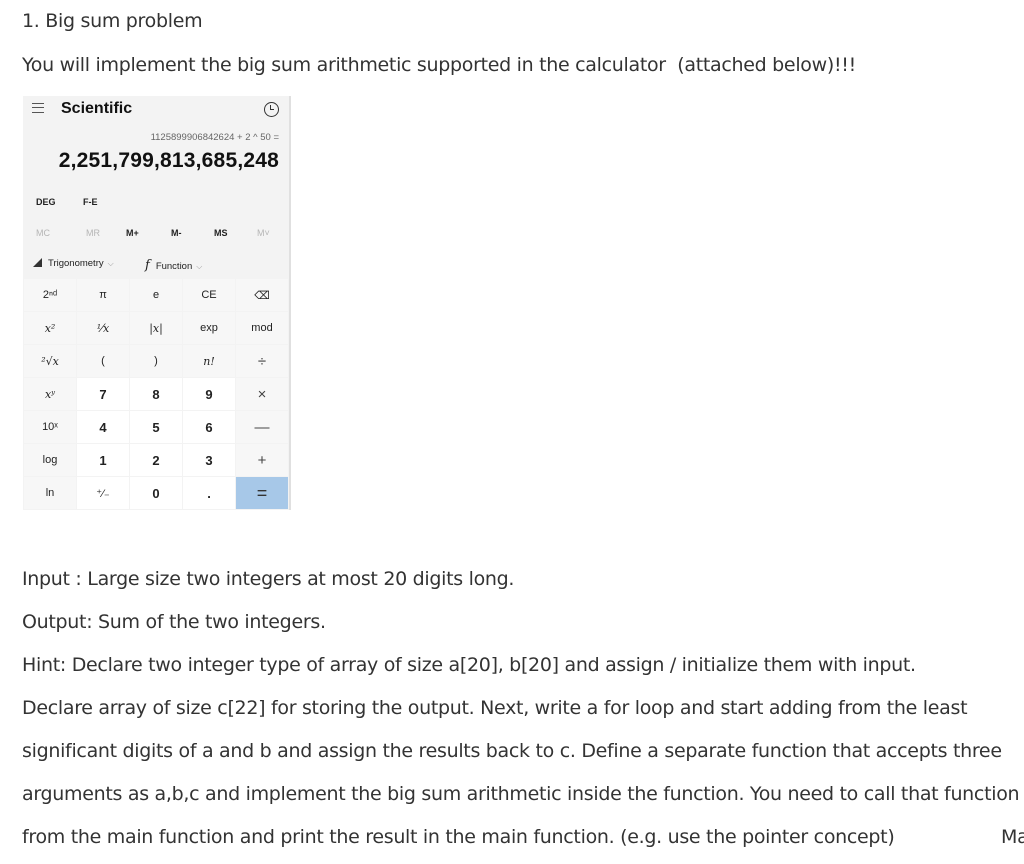  I want to click on mod-key: mod, so click(262, 328).